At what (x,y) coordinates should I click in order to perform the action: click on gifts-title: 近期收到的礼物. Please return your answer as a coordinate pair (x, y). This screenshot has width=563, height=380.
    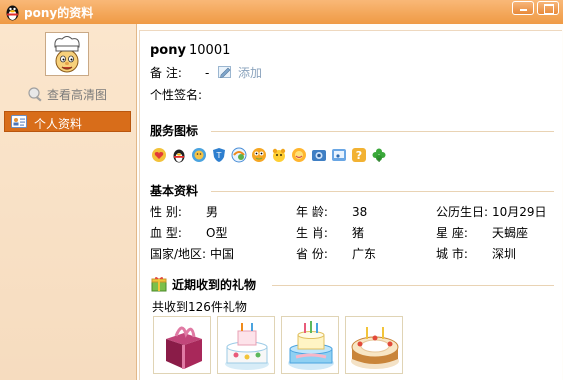
    Looking at the image, I should click on (214, 285).